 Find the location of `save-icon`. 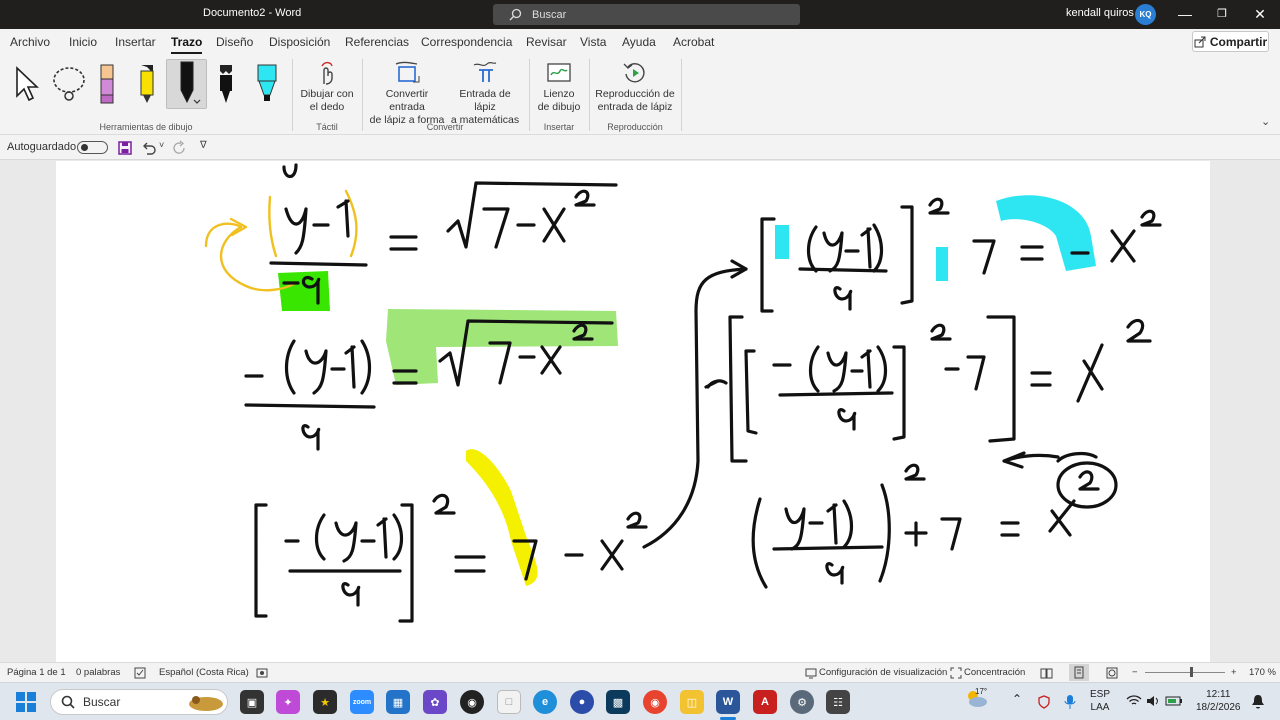

save-icon is located at coordinates (125, 148).